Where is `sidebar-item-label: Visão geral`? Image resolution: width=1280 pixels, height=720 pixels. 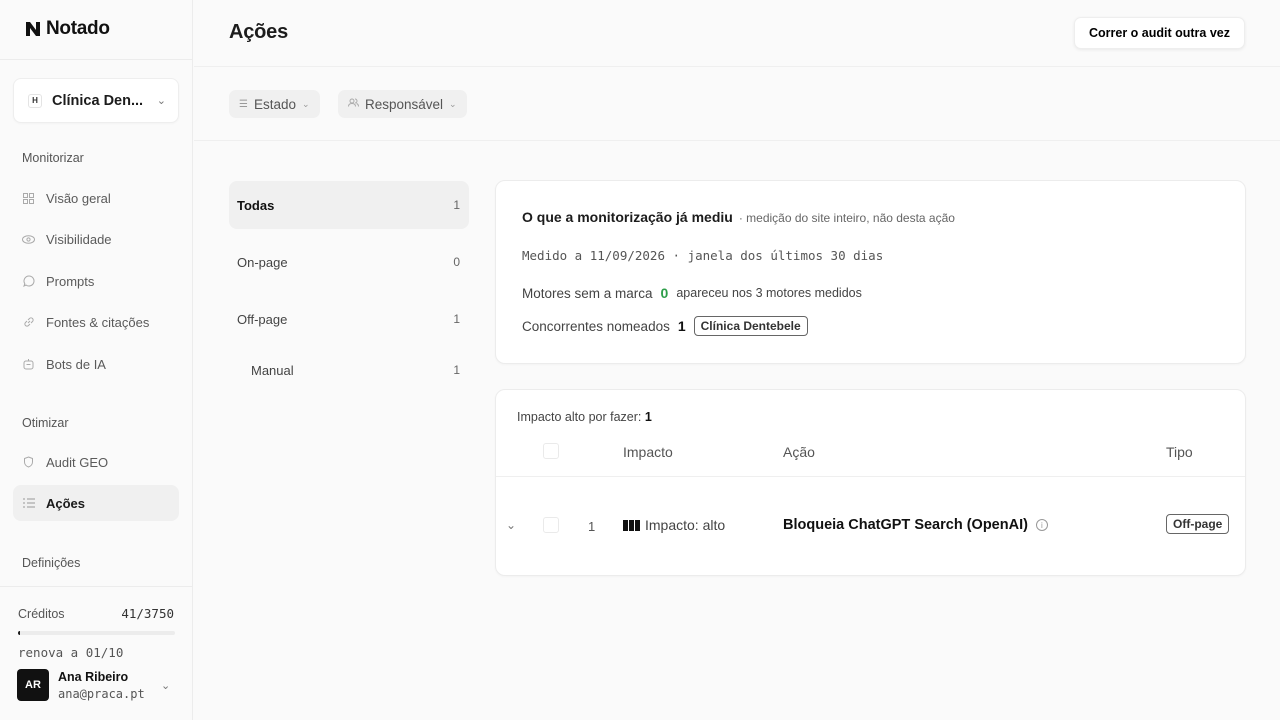 sidebar-item-label: Visão geral is located at coordinates (78, 198).